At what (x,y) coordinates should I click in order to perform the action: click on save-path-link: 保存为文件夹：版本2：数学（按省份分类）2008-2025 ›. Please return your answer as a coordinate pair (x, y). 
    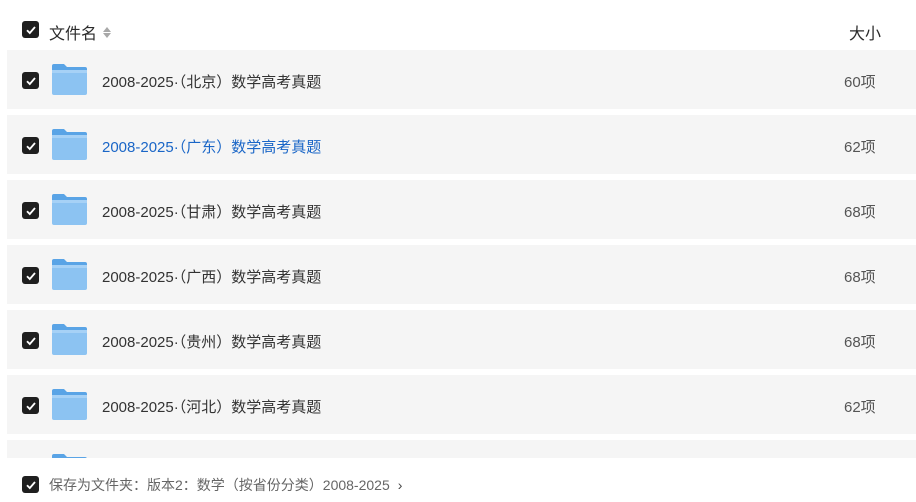
    Looking at the image, I should click on (225, 485).